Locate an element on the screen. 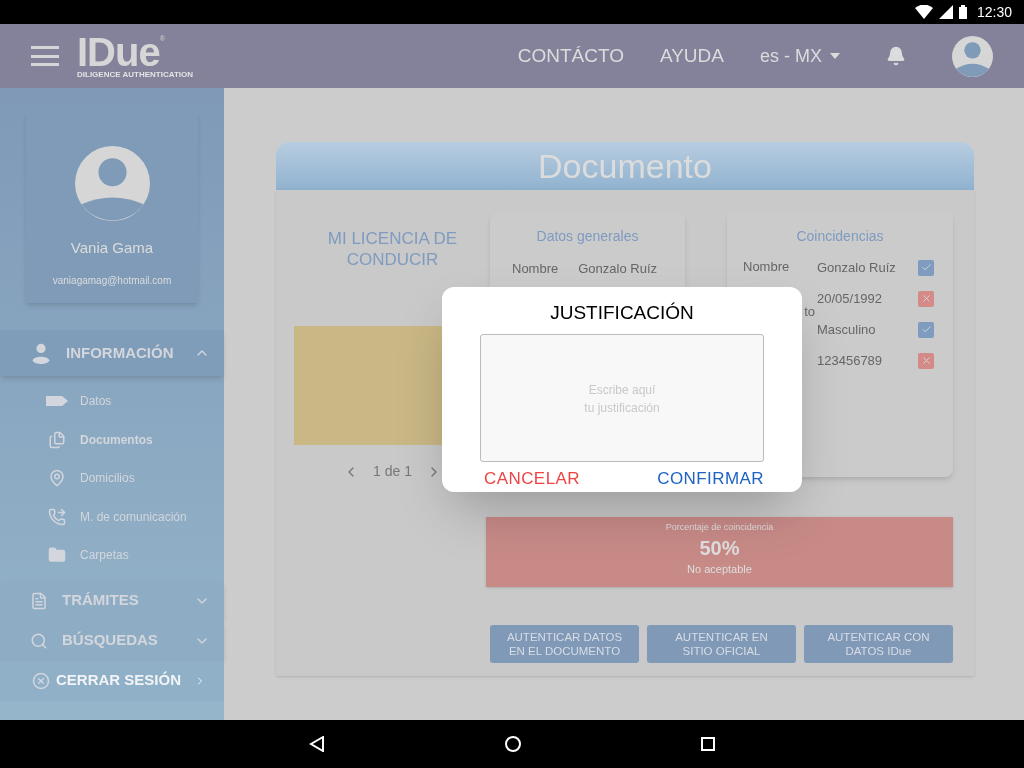  logo-tagline: DILIGENCE AUTHENTICATION is located at coordinates (135, 74).